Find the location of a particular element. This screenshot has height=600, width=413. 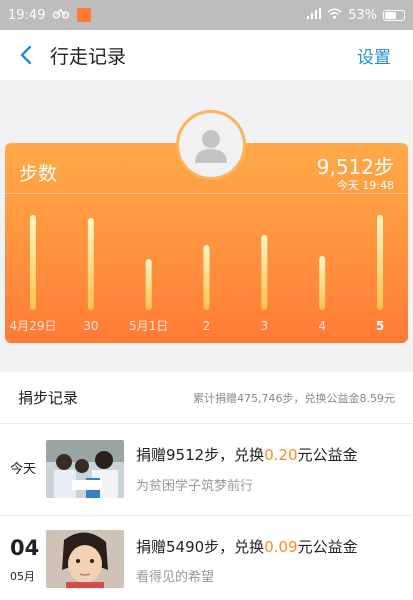

back-button is located at coordinates (26, 55).